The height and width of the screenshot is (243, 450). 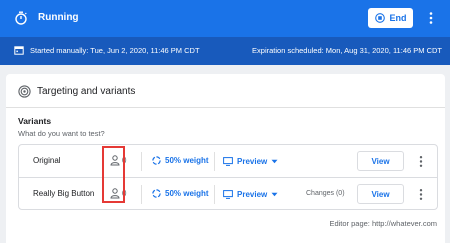 I want to click on variants-heading: Variants, so click(x=35, y=121).